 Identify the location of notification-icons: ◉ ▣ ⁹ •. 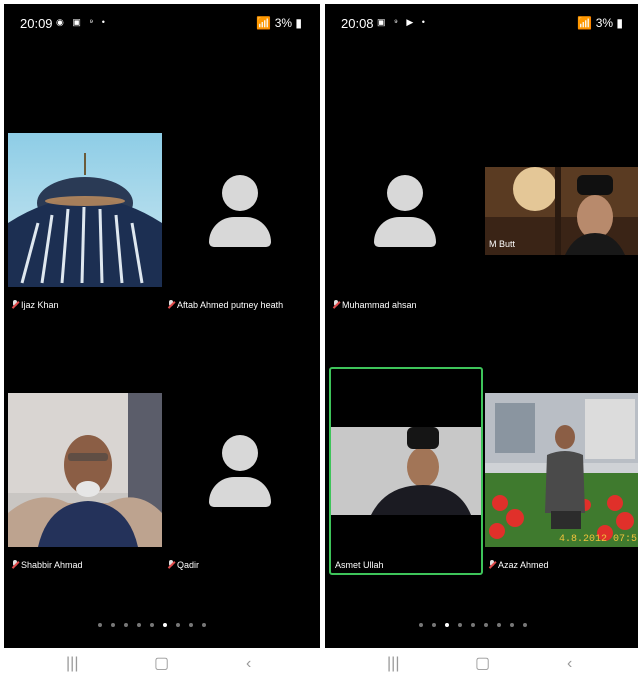
(82, 22).